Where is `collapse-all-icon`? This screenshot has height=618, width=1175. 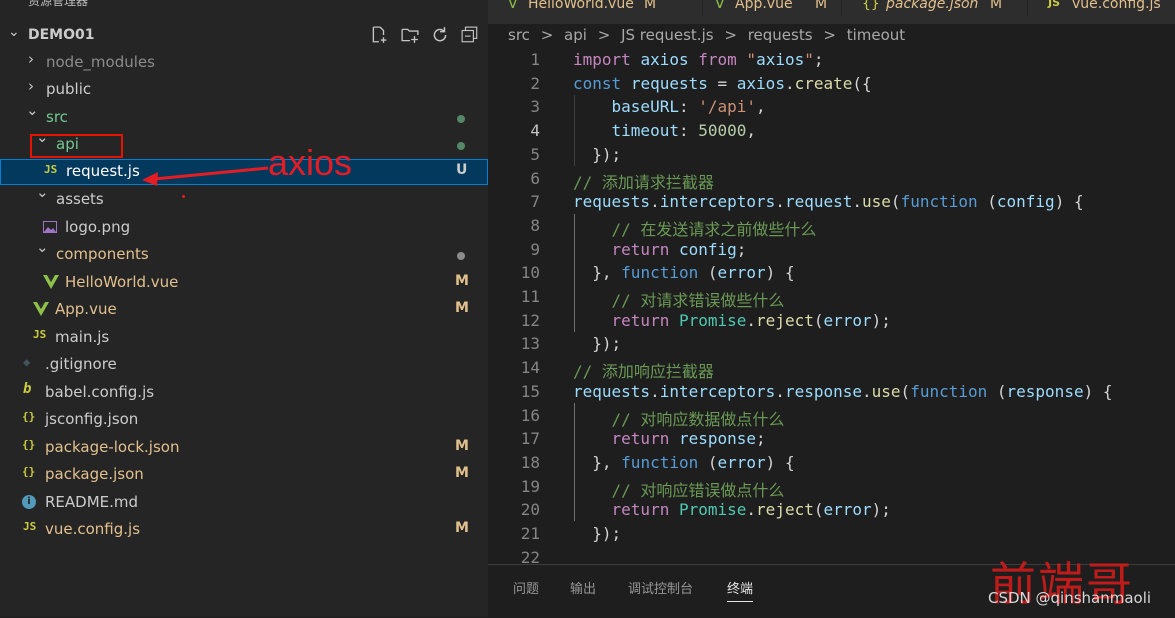 collapse-all-icon is located at coordinates (470, 35).